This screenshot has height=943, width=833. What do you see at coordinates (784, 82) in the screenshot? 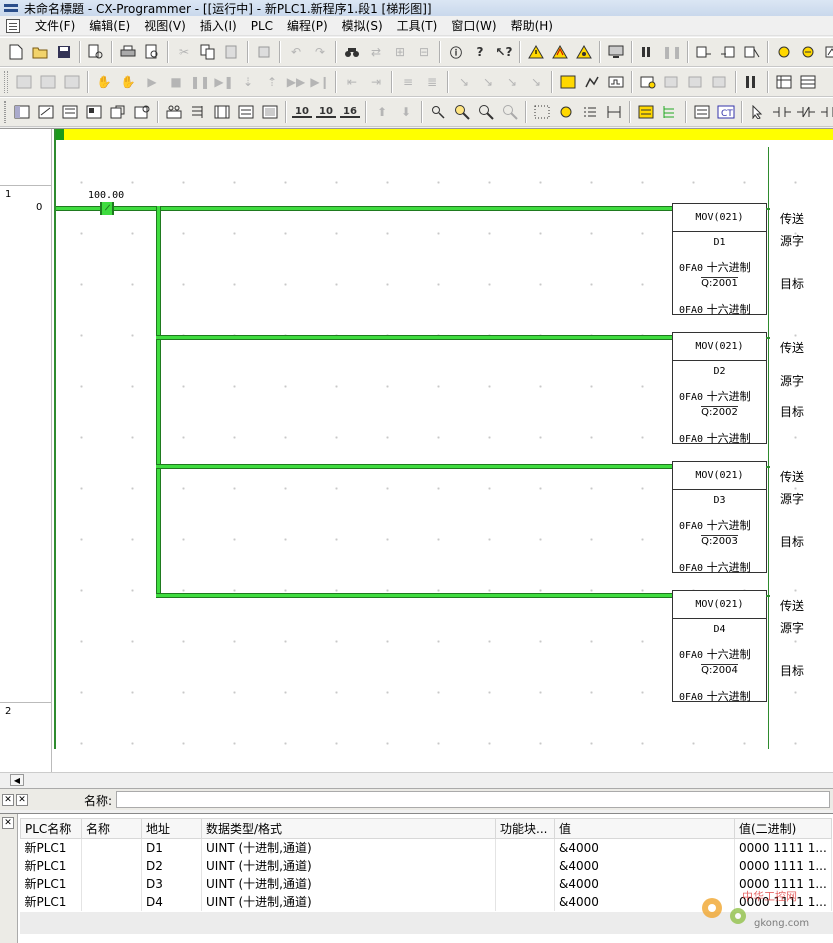
I see `cross-reference-icon` at bounding box center [784, 82].